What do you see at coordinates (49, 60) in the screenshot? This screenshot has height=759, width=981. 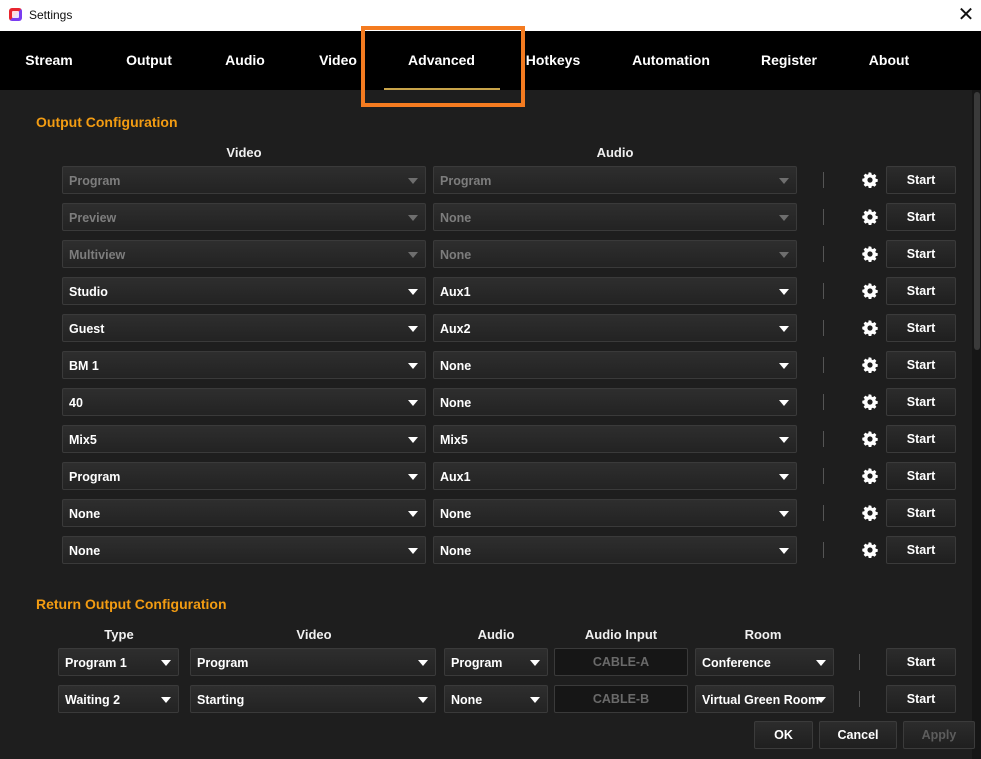 I see `tab-stream: Stream` at bounding box center [49, 60].